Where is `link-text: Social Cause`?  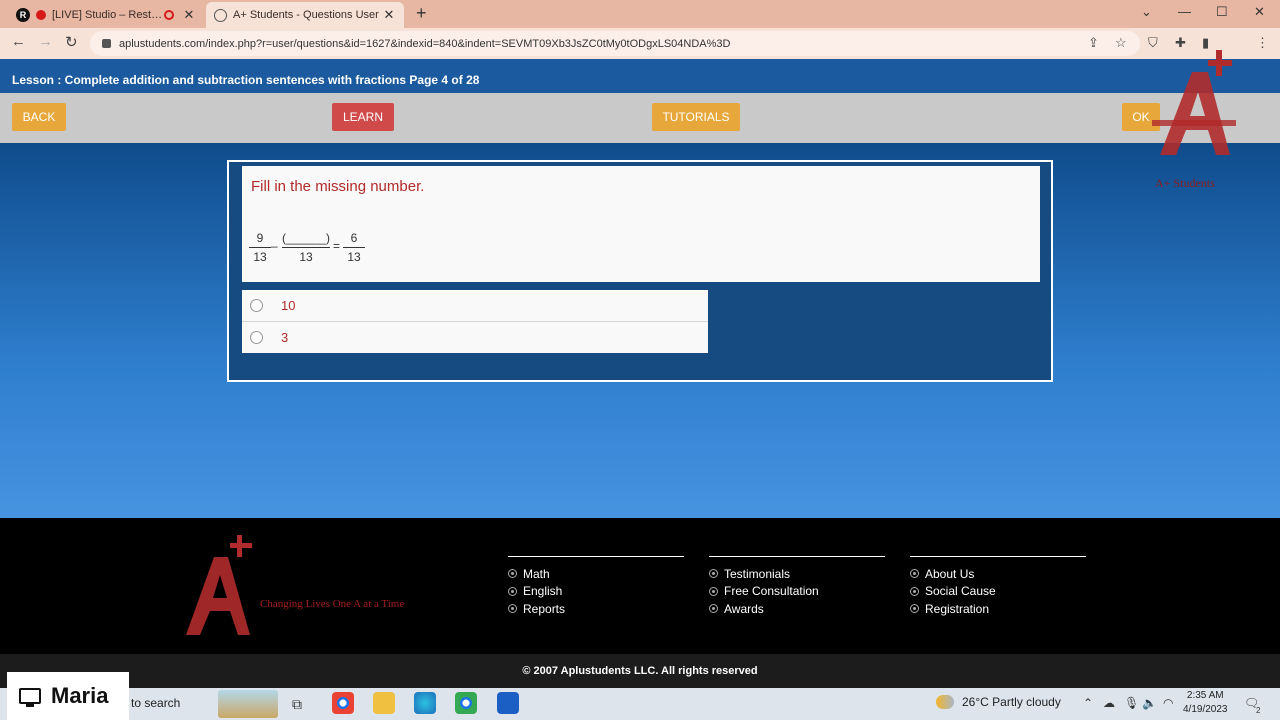
link-text: Social Cause is located at coordinates (960, 591).